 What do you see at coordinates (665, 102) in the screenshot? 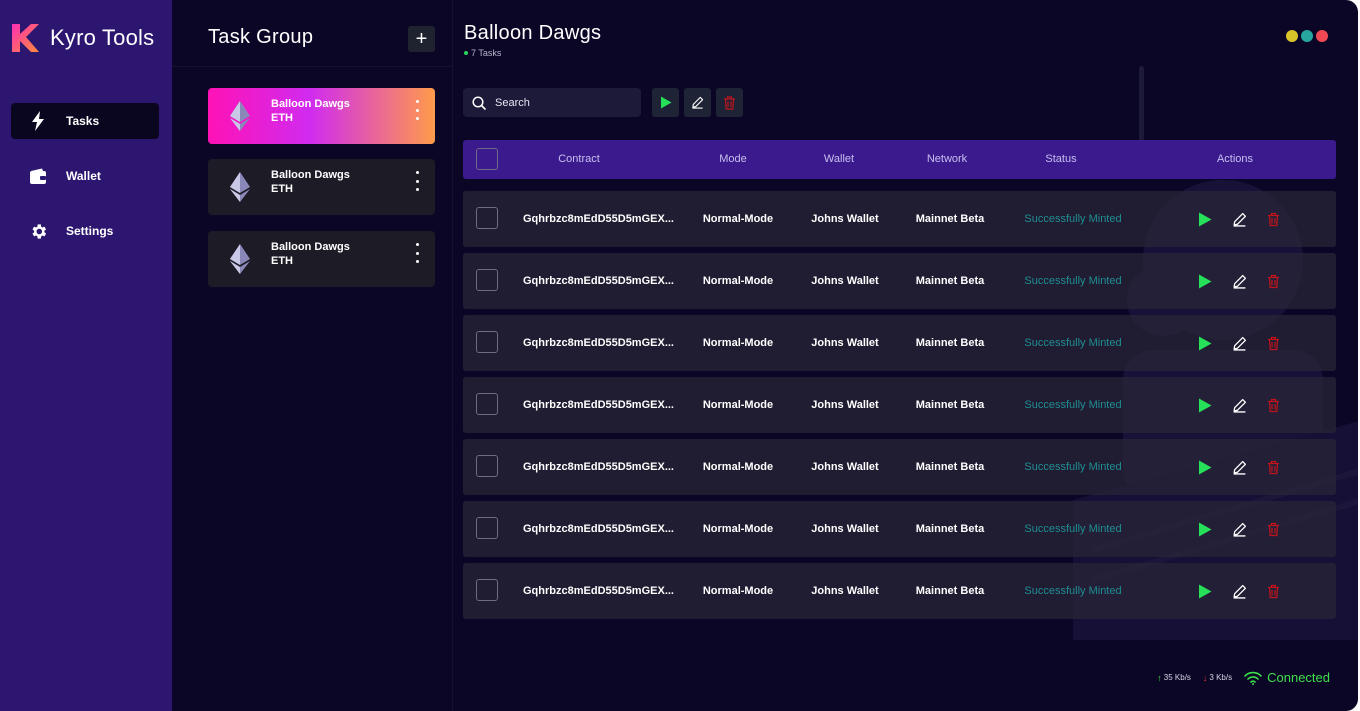
I see `start-all-button` at bounding box center [665, 102].